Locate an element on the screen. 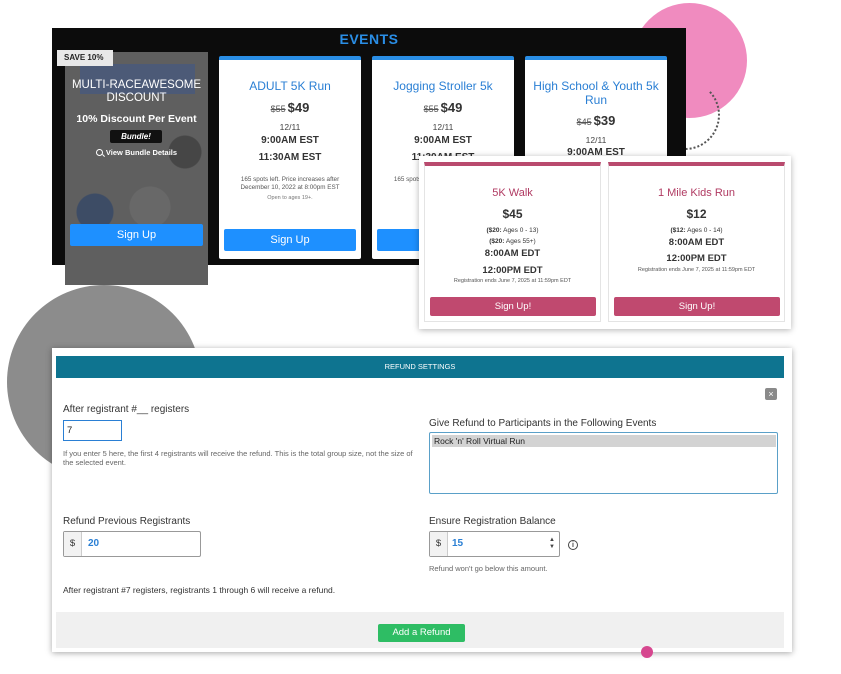  close-icon: × is located at coordinates (771, 394).